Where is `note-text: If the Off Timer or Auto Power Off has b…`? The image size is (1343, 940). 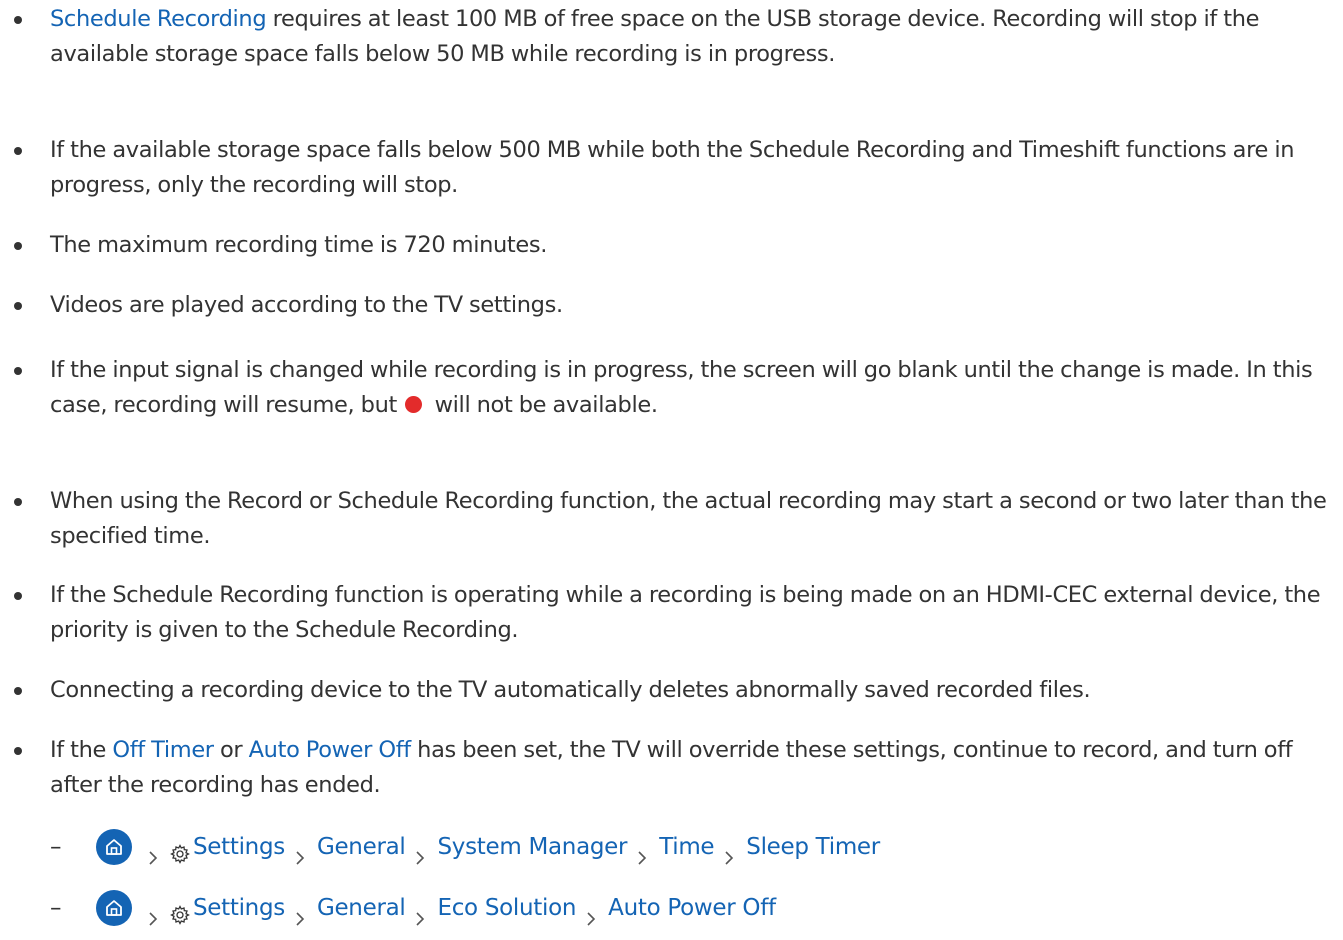 note-text: If the Off Timer or Auto Power Off has b… is located at coordinates (695, 768).